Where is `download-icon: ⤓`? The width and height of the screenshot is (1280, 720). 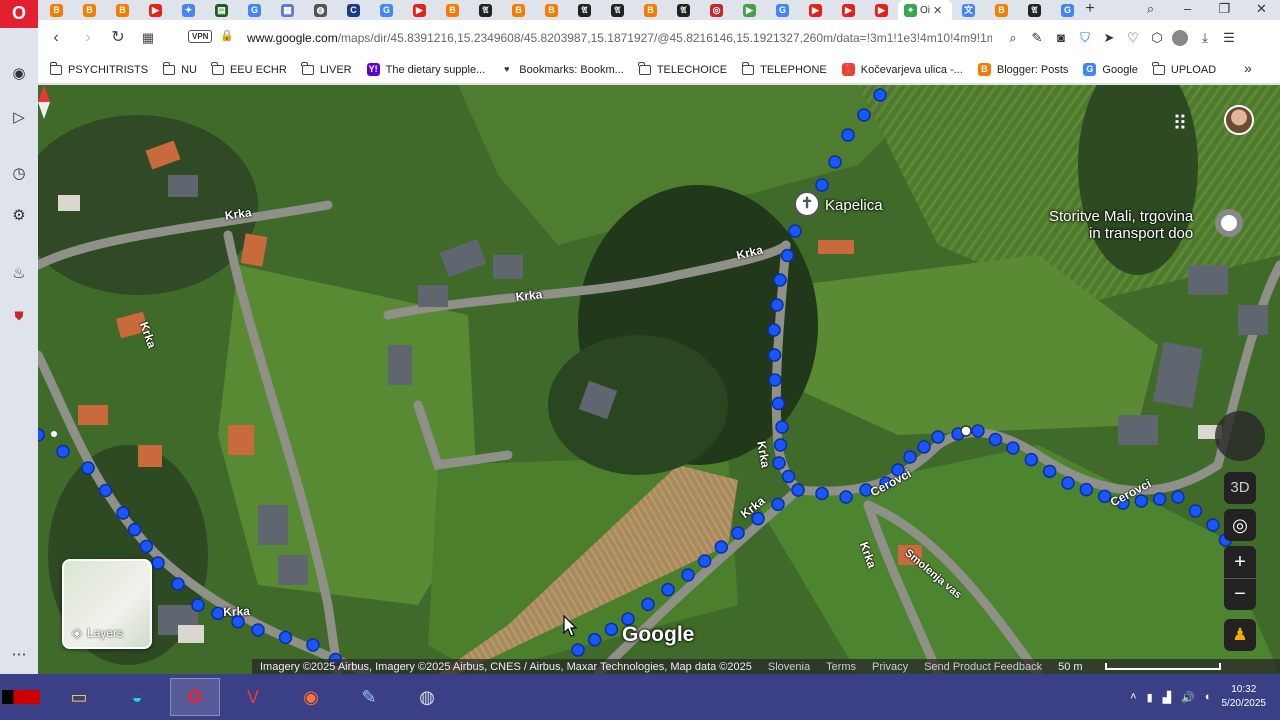
download-icon: ⤓ is located at coordinates (1205, 38).